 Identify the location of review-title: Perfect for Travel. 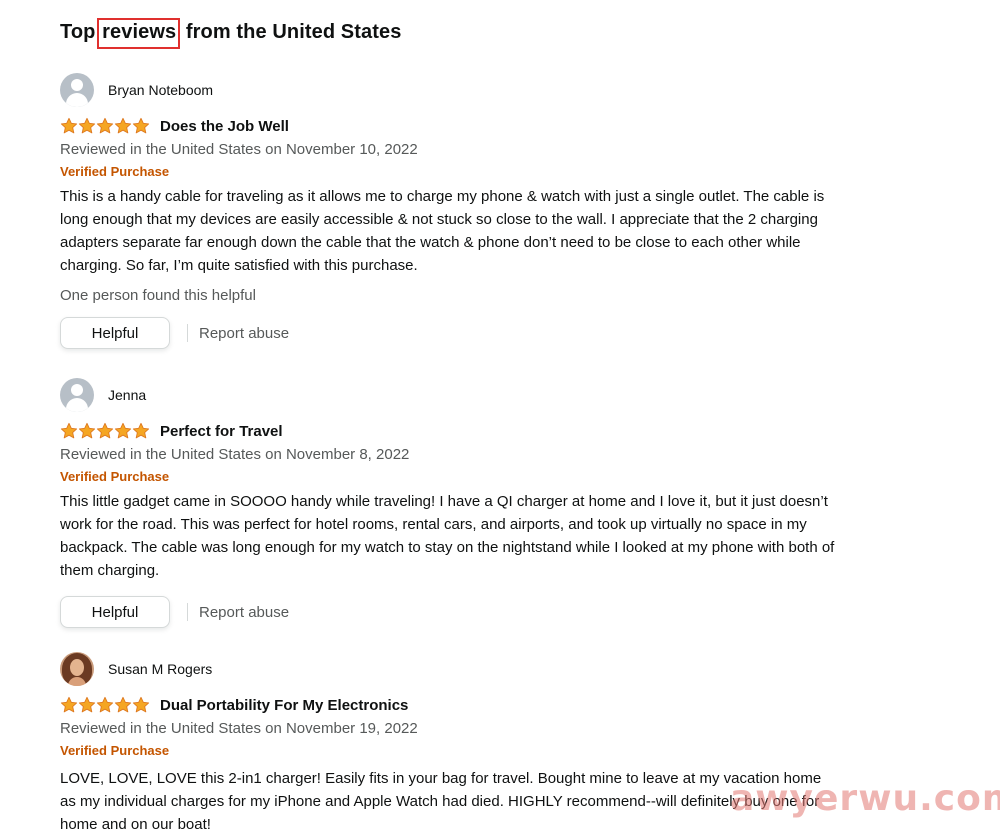
(221, 431).